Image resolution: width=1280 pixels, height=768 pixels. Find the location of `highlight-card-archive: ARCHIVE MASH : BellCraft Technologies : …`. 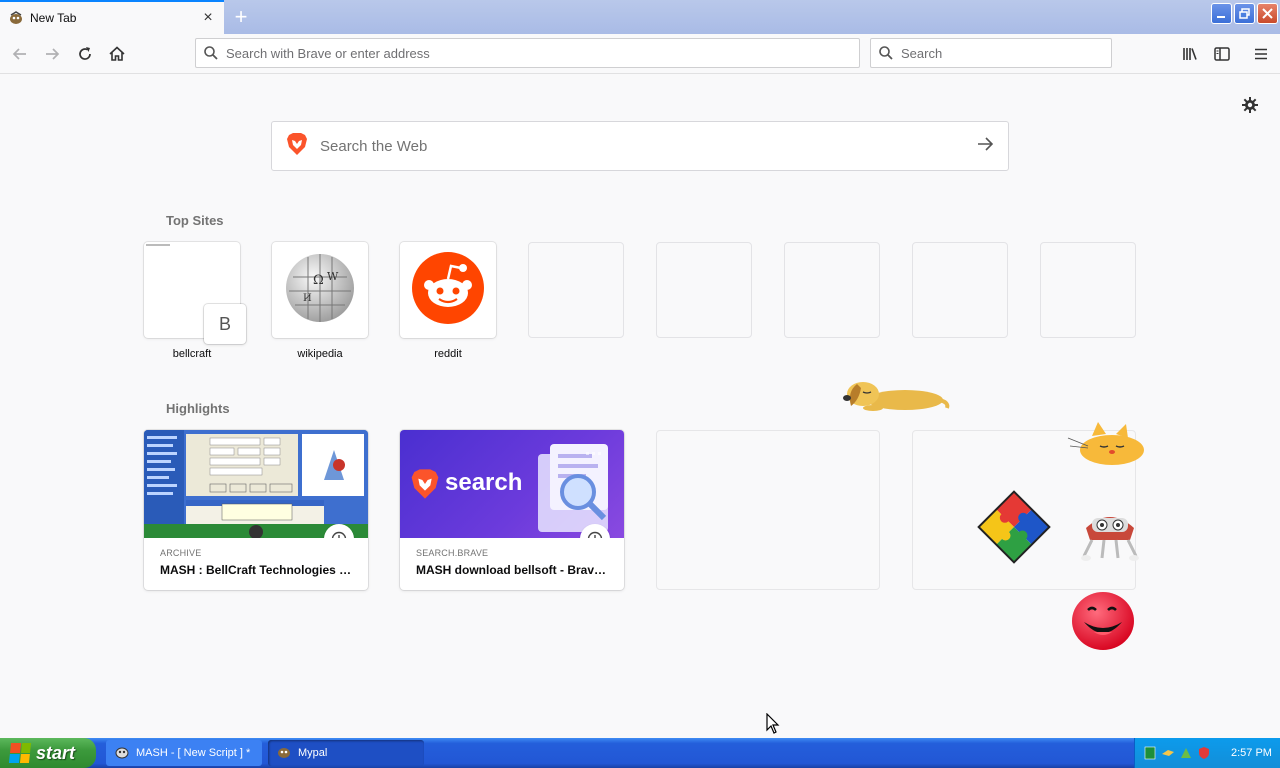

highlight-card-archive: ARCHIVE MASH : BellCraft Technologies : … is located at coordinates (256, 510).